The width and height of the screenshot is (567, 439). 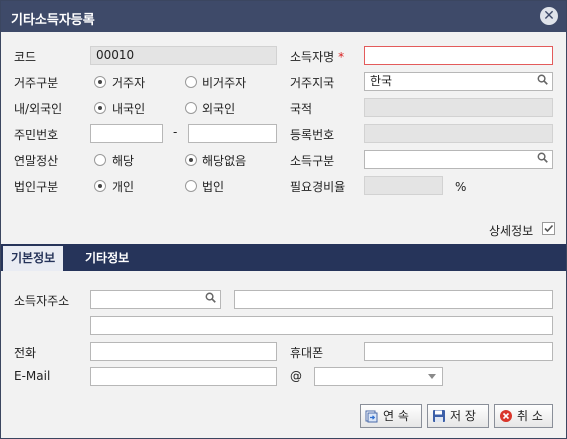 What do you see at coordinates (458, 351) in the screenshot?
I see `mobile-input` at bounding box center [458, 351].